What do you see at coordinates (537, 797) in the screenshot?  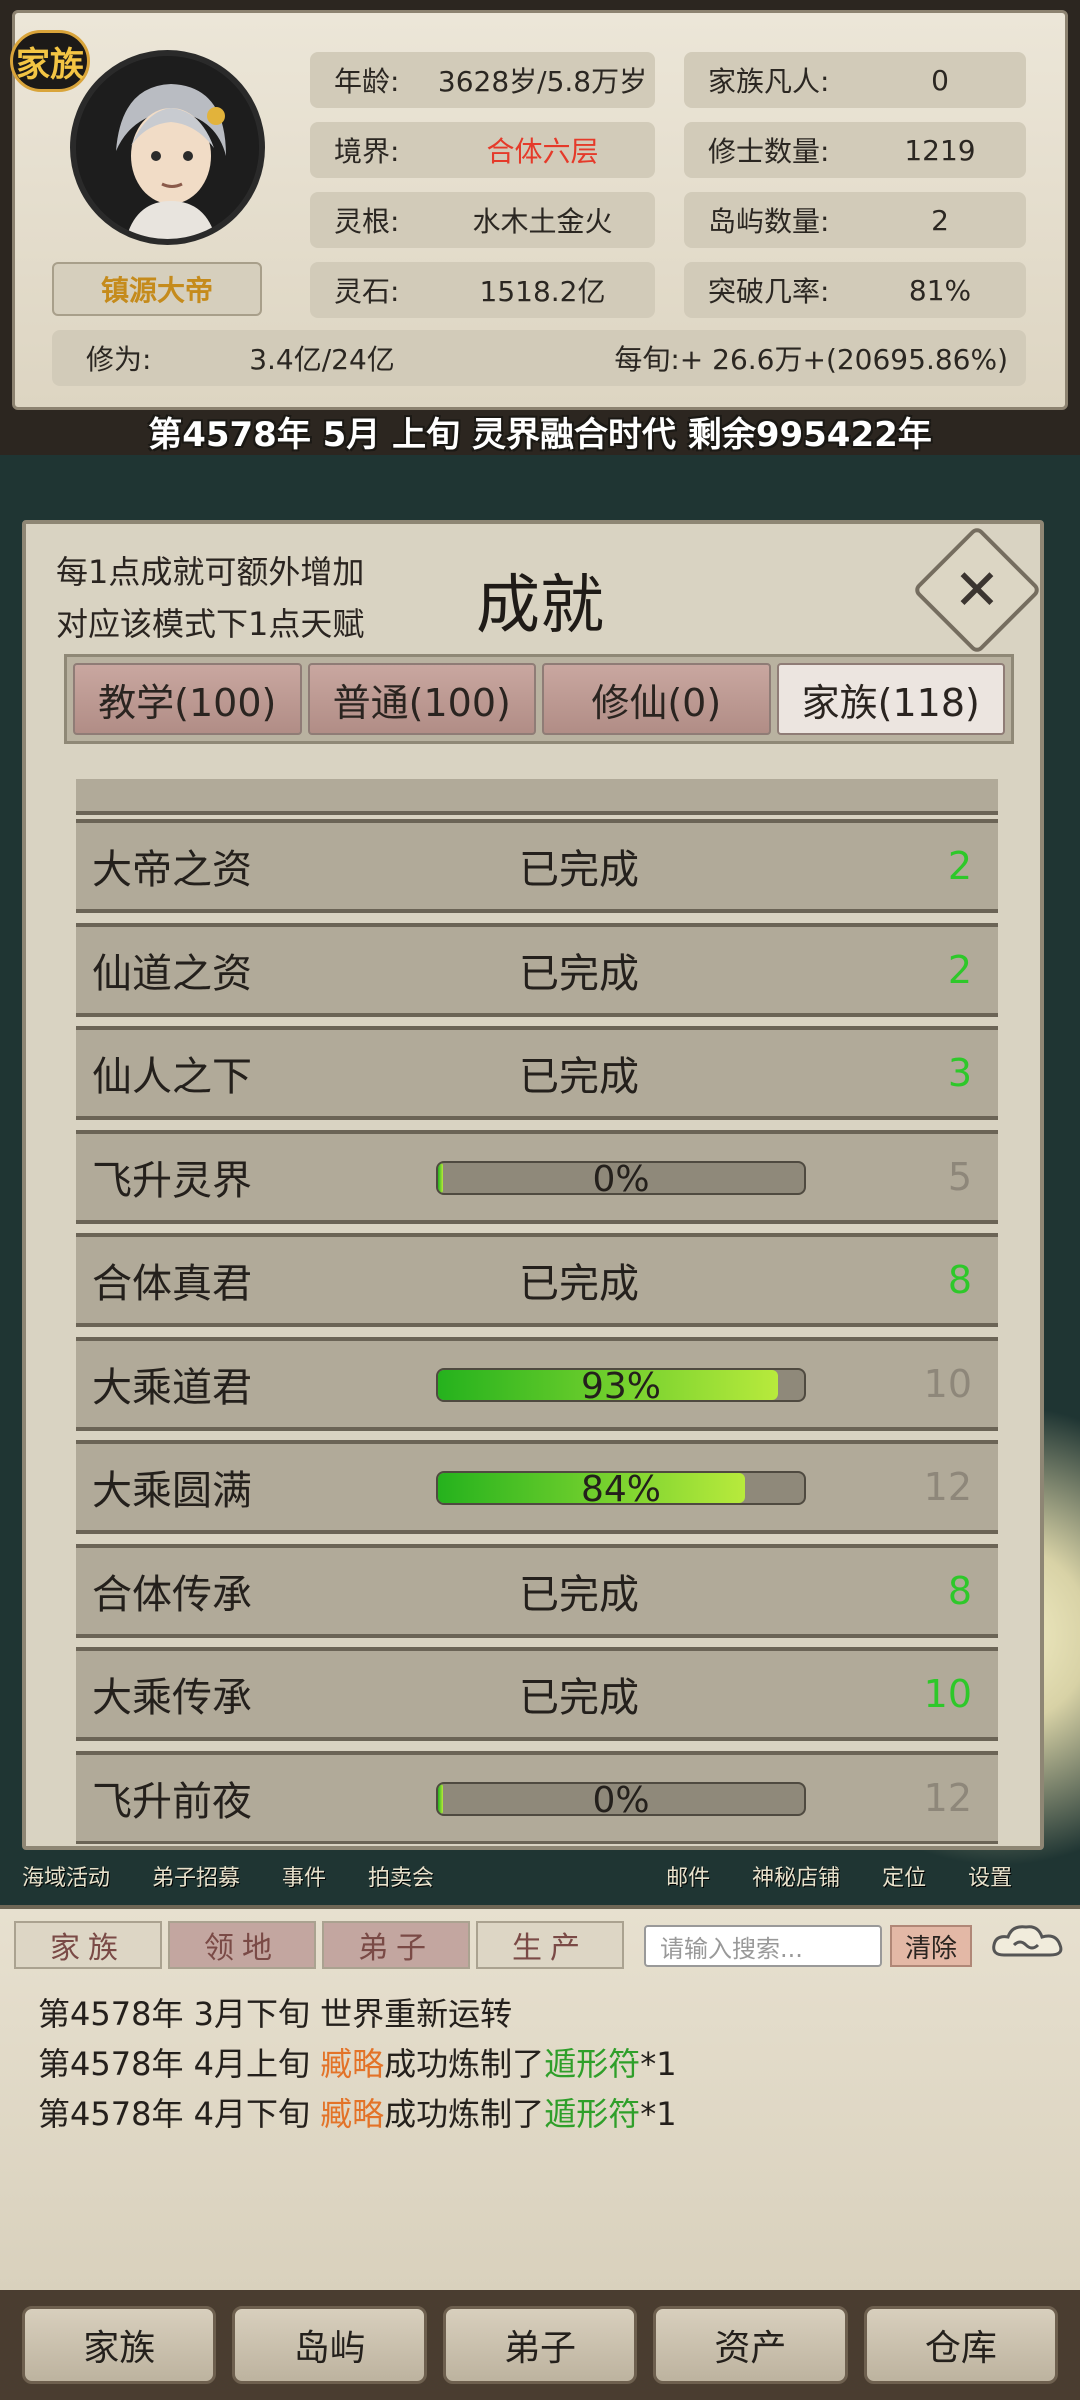 I see `list-item-partial` at bounding box center [537, 797].